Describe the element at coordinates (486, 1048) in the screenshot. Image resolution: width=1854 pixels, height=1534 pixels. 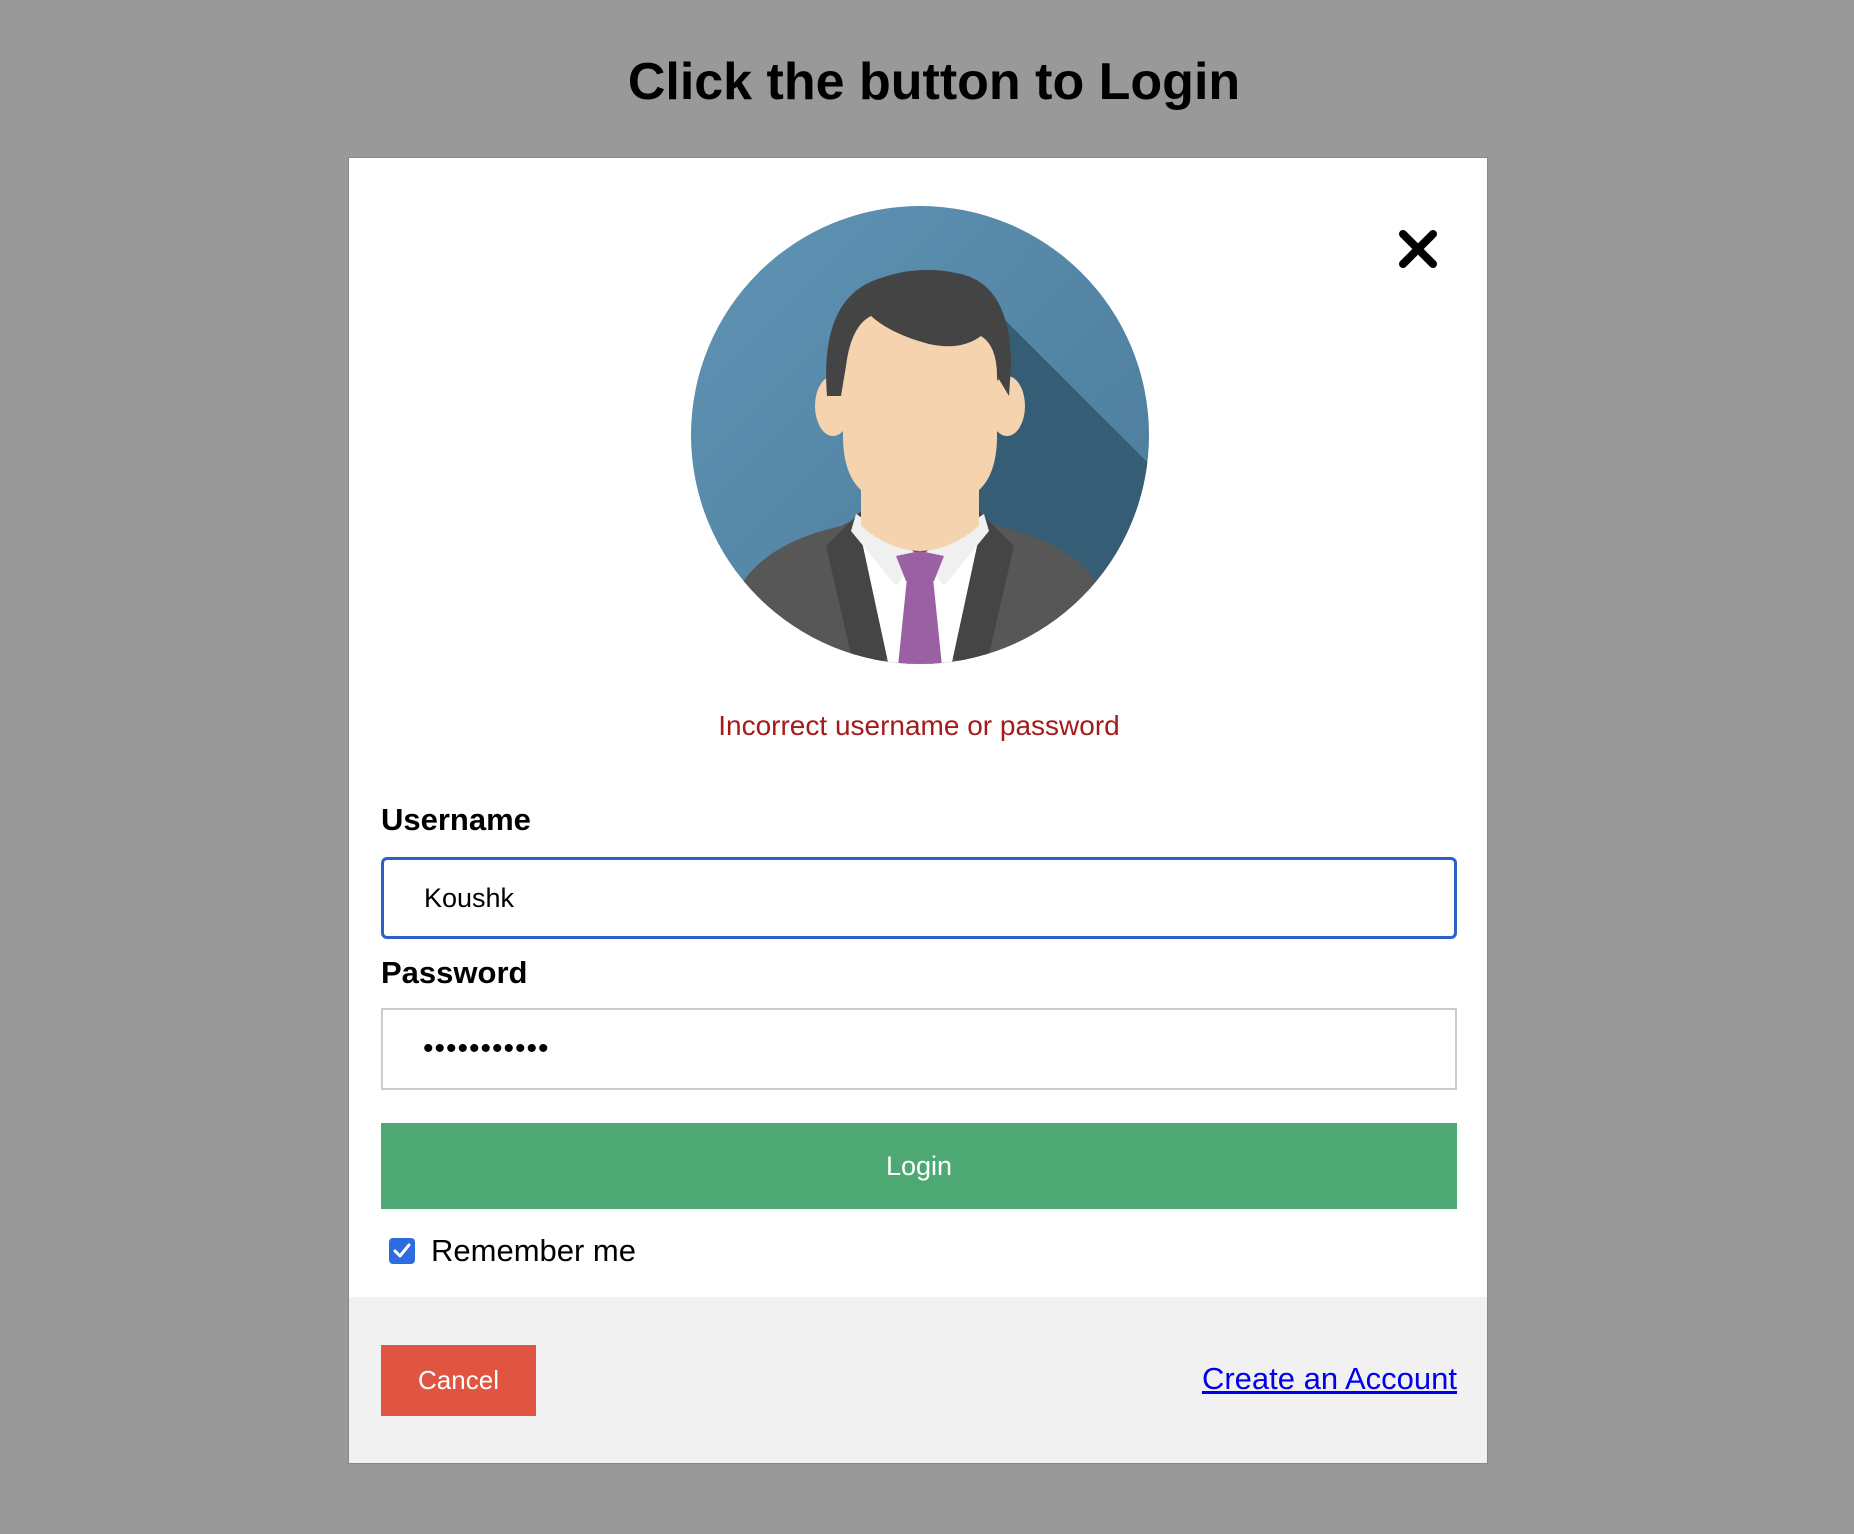
I see `password-masked-value: •••••••••••` at that location.